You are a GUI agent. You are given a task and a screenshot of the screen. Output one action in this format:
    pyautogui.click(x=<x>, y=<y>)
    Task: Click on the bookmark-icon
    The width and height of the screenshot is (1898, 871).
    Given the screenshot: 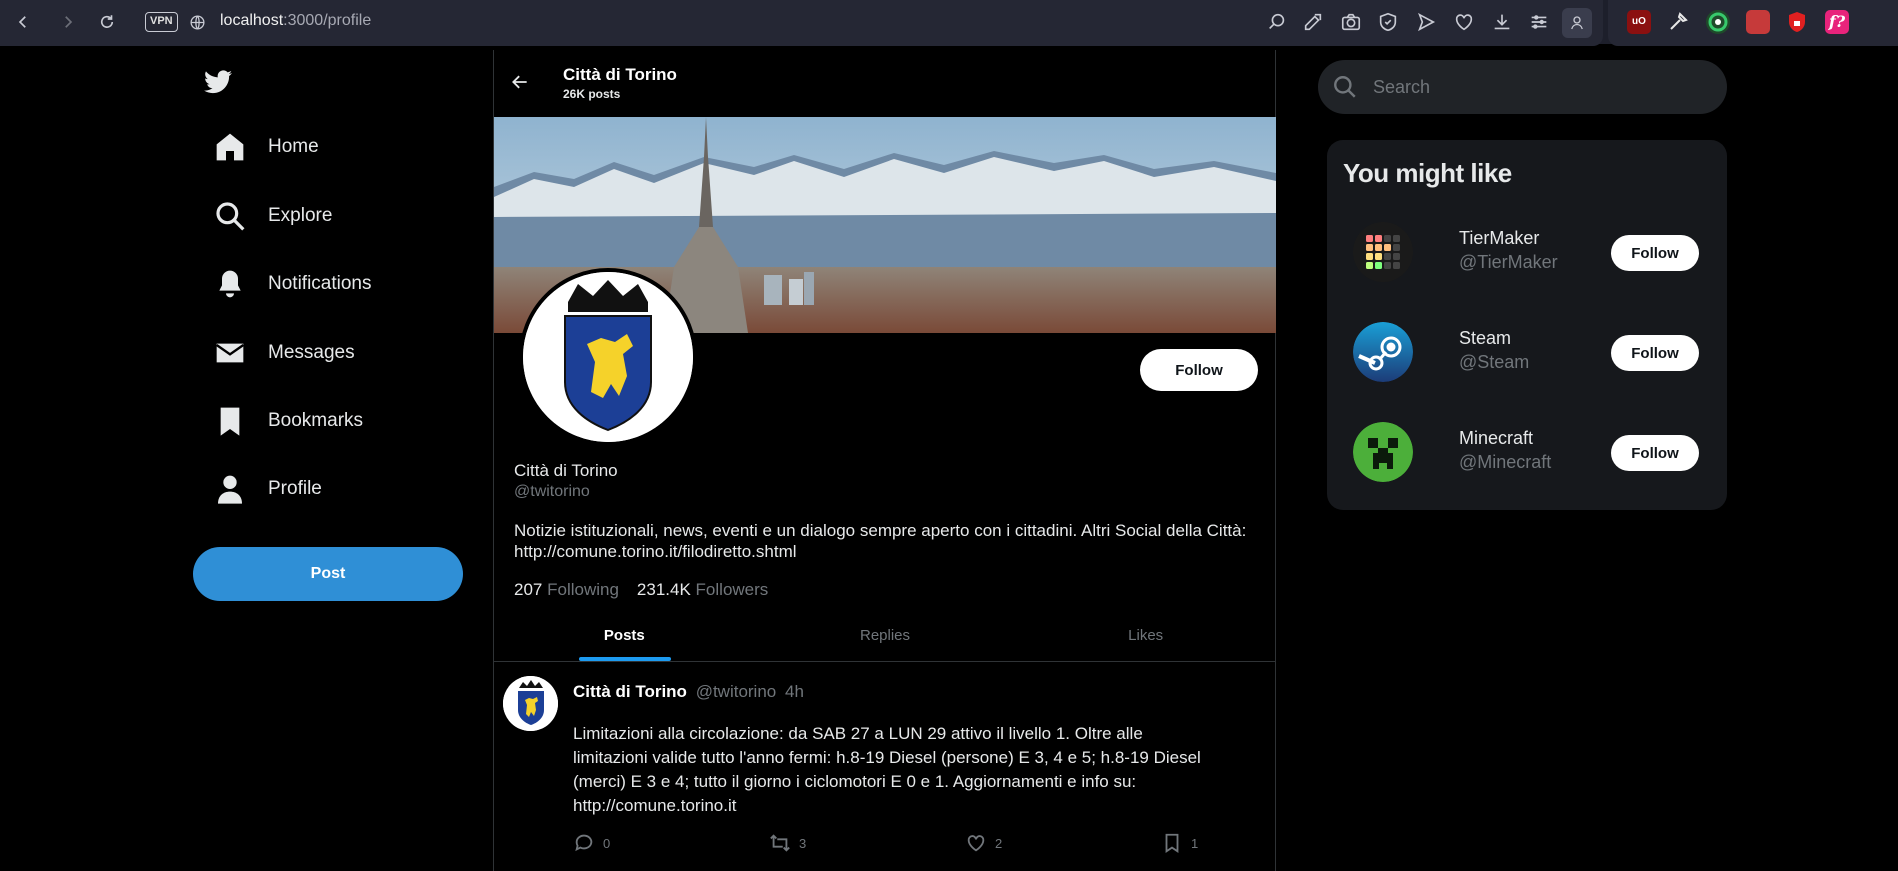 What is the action you would take?
    pyautogui.click(x=1172, y=843)
    